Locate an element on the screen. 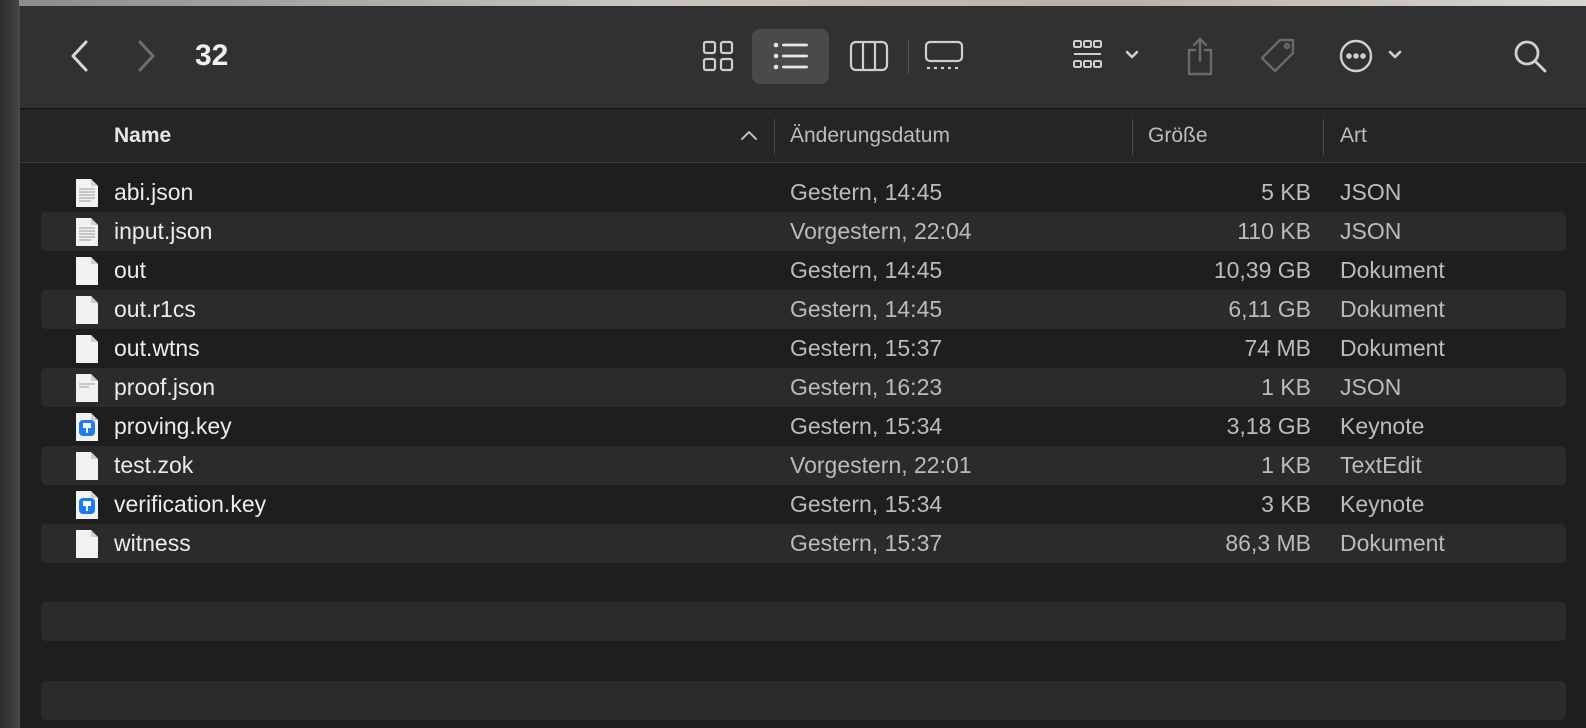 Image resolution: width=1586 pixels, height=728 pixels. file-name: out.r1cs is located at coordinates (155, 309).